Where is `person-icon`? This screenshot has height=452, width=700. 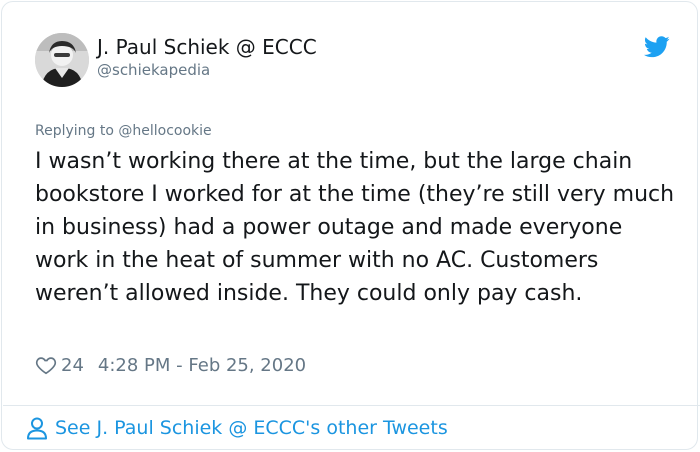
person-icon is located at coordinates (37, 428).